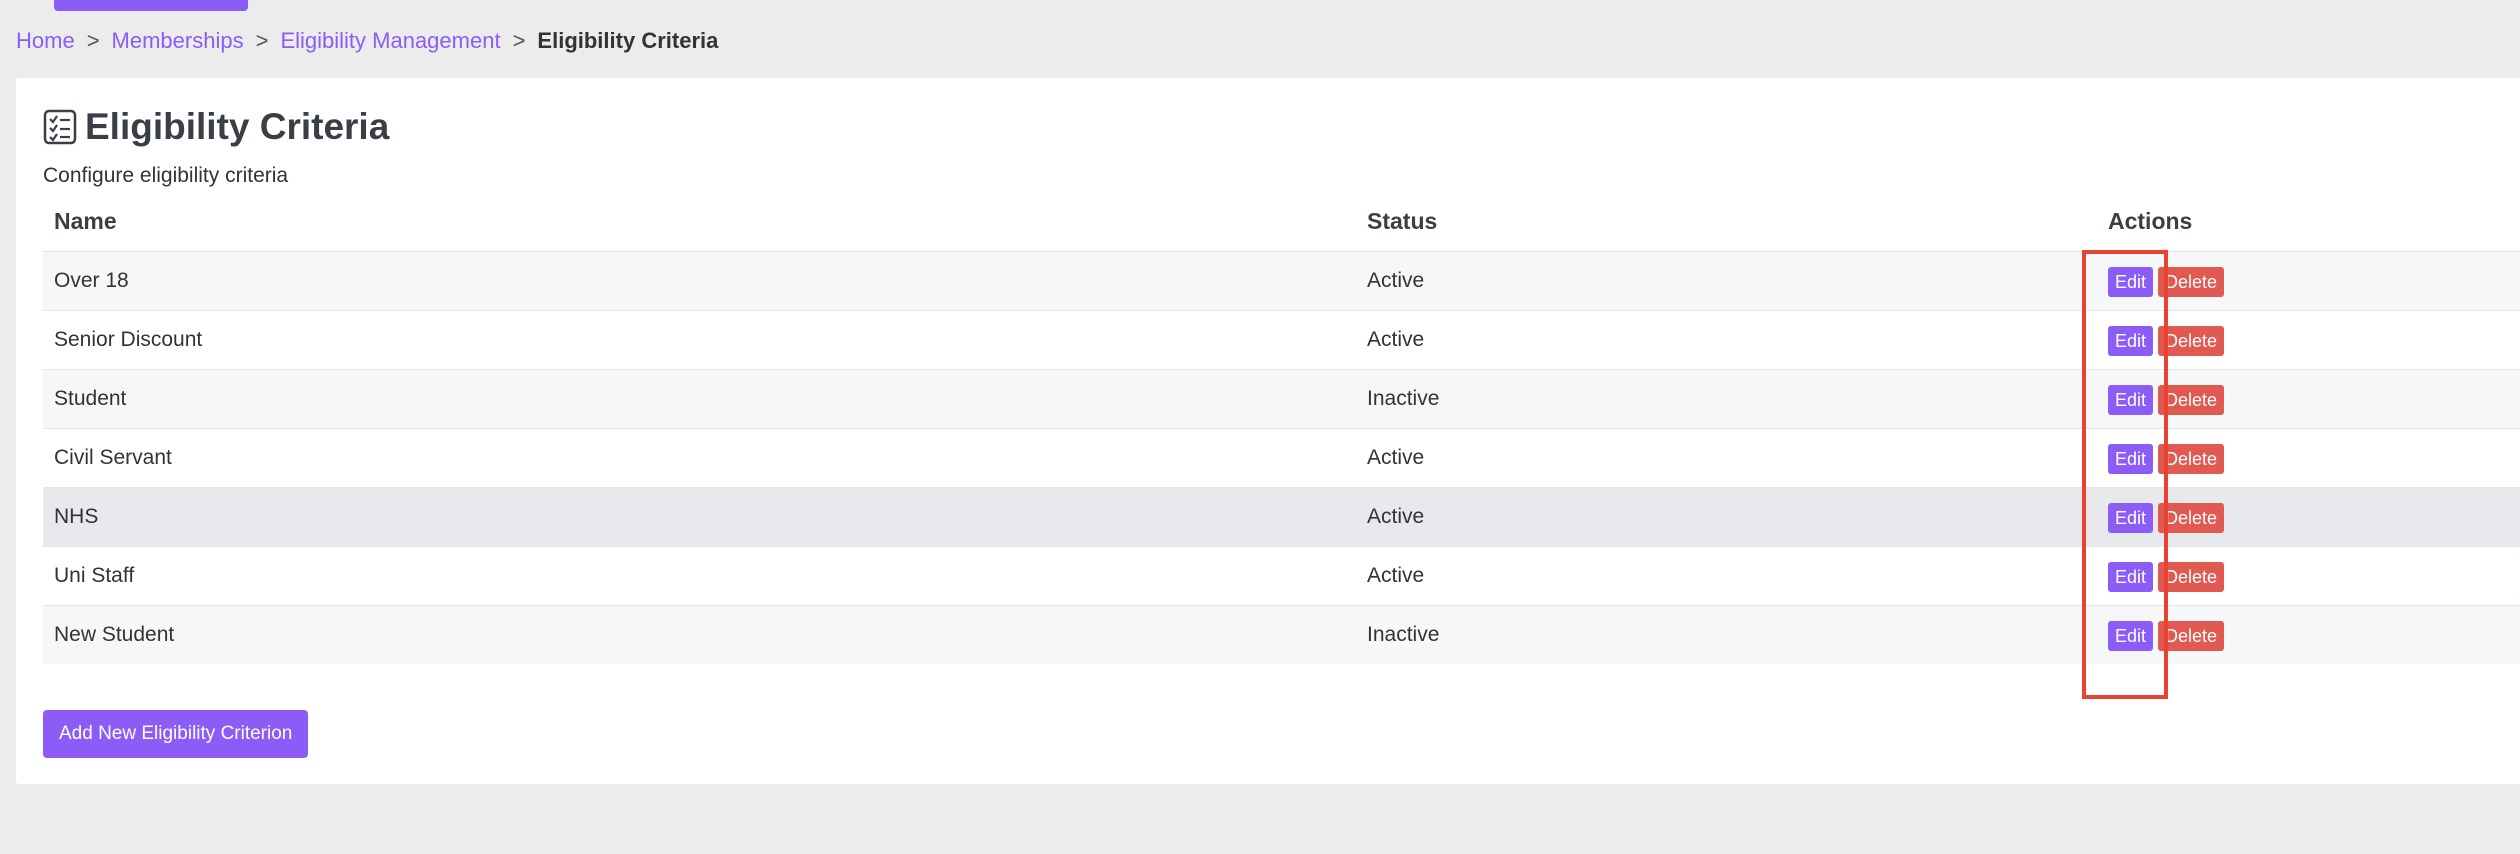 The width and height of the screenshot is (2520, 854). Describe the element at coordinates (1281, 635) in the screenshot. I see `table-row: New Student Inactive Edit Delete` at that location.